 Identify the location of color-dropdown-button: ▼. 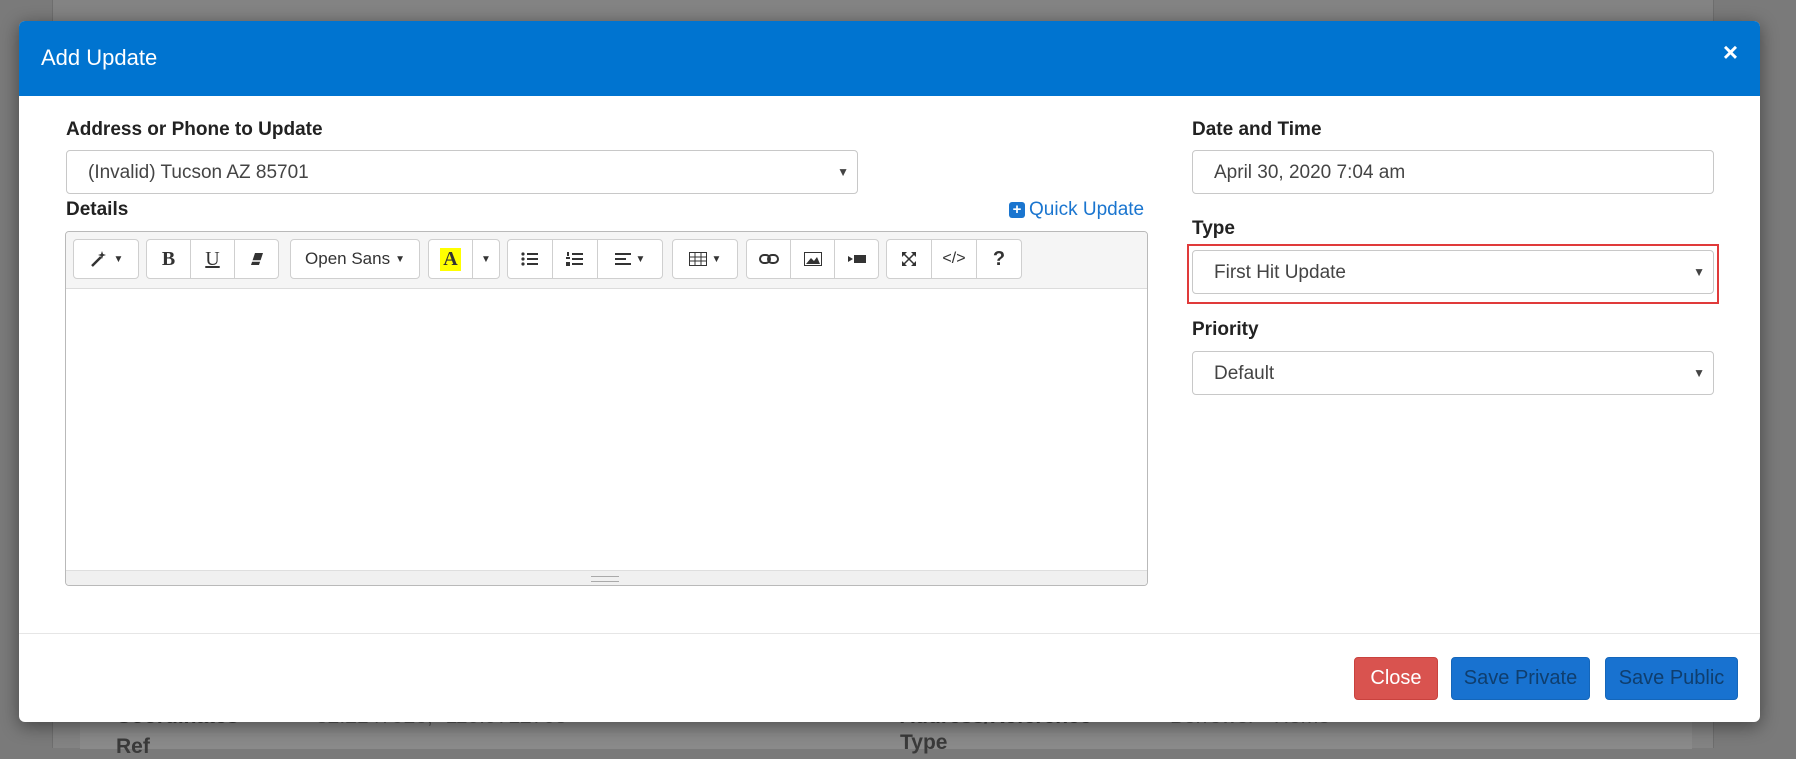
(486, 259).